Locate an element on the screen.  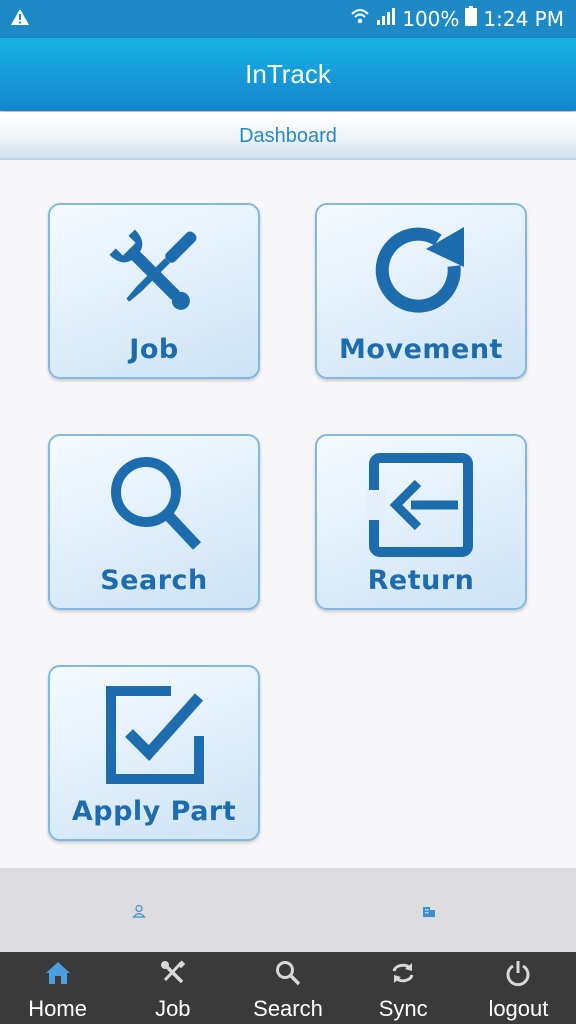
search-tile: Search is located at coordinates (154, 522).